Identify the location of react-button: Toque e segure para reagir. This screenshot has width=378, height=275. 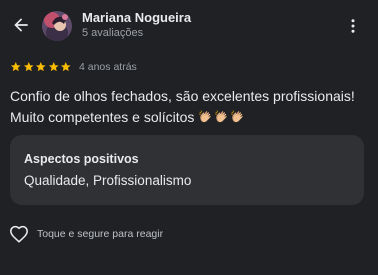
(86, 234).